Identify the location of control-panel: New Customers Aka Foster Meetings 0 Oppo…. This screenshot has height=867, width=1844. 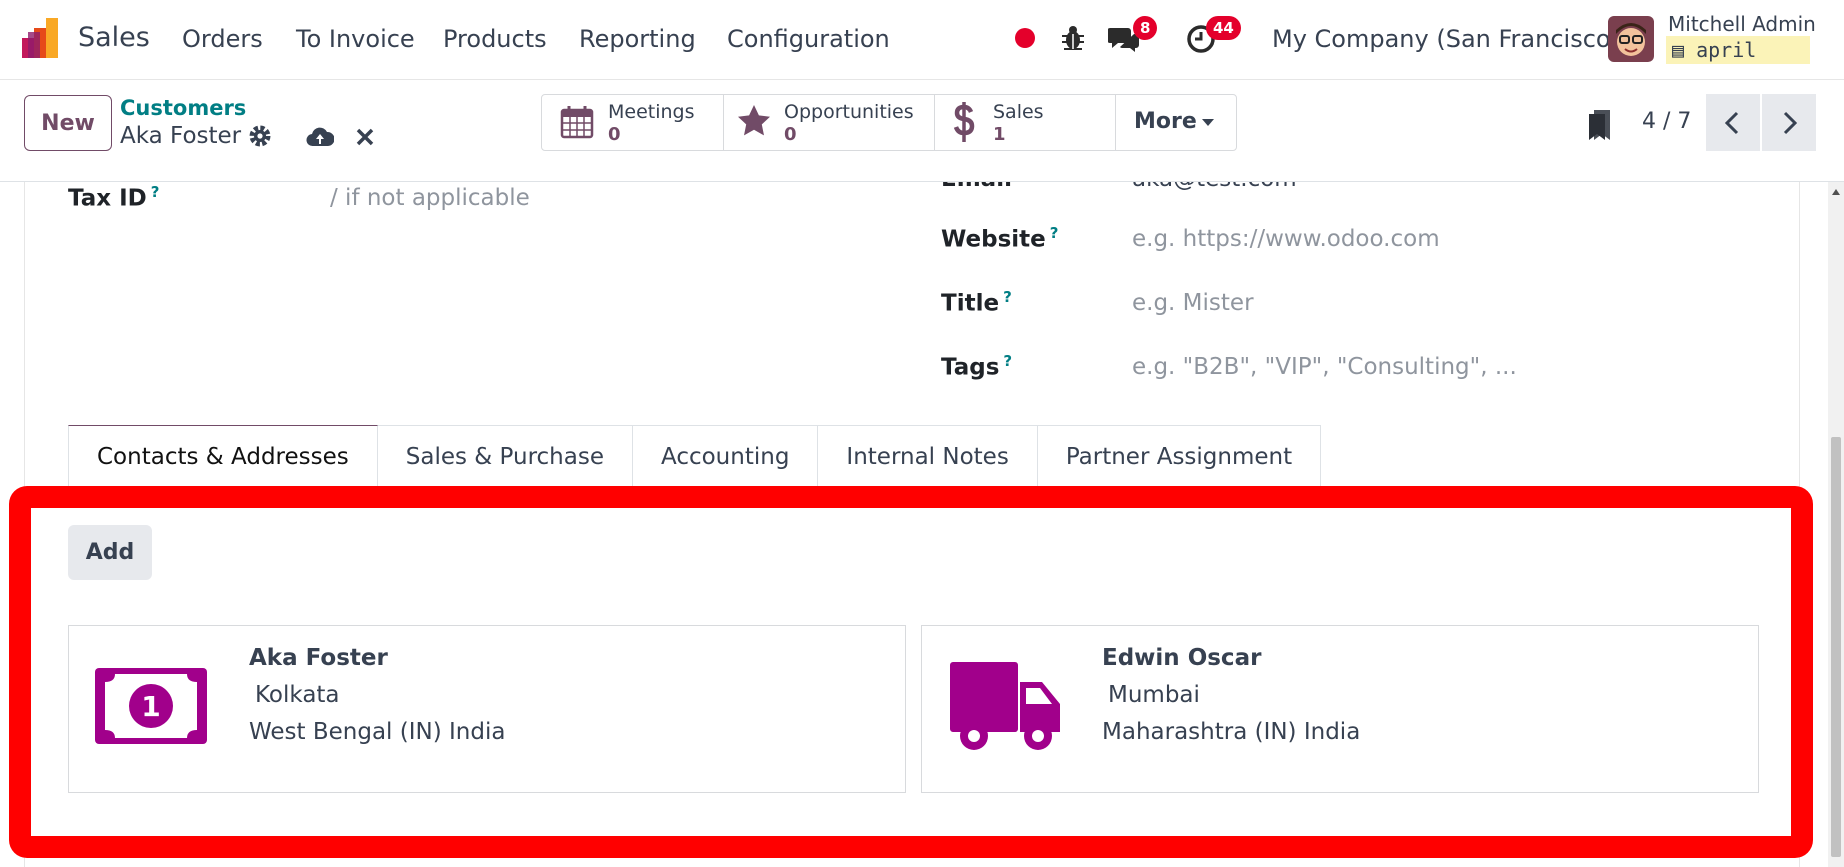
(922, 131).